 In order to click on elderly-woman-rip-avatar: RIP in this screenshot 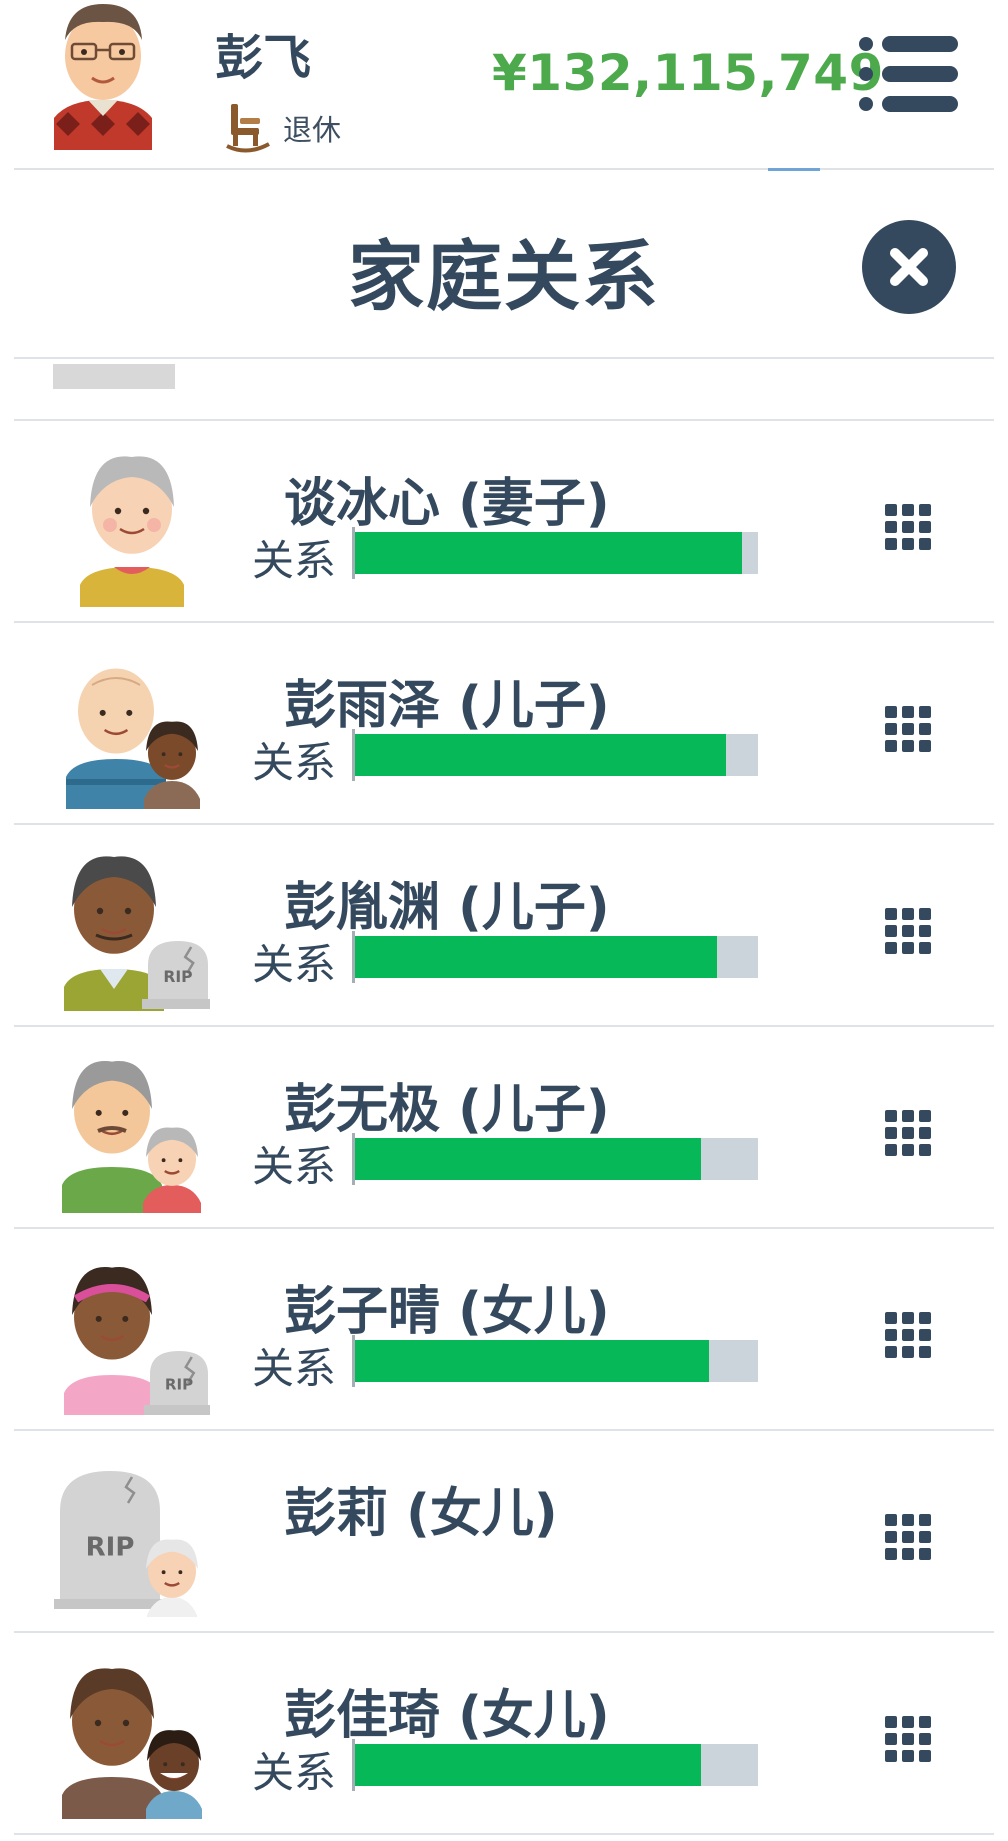, I will do `click(133, 1331)`.